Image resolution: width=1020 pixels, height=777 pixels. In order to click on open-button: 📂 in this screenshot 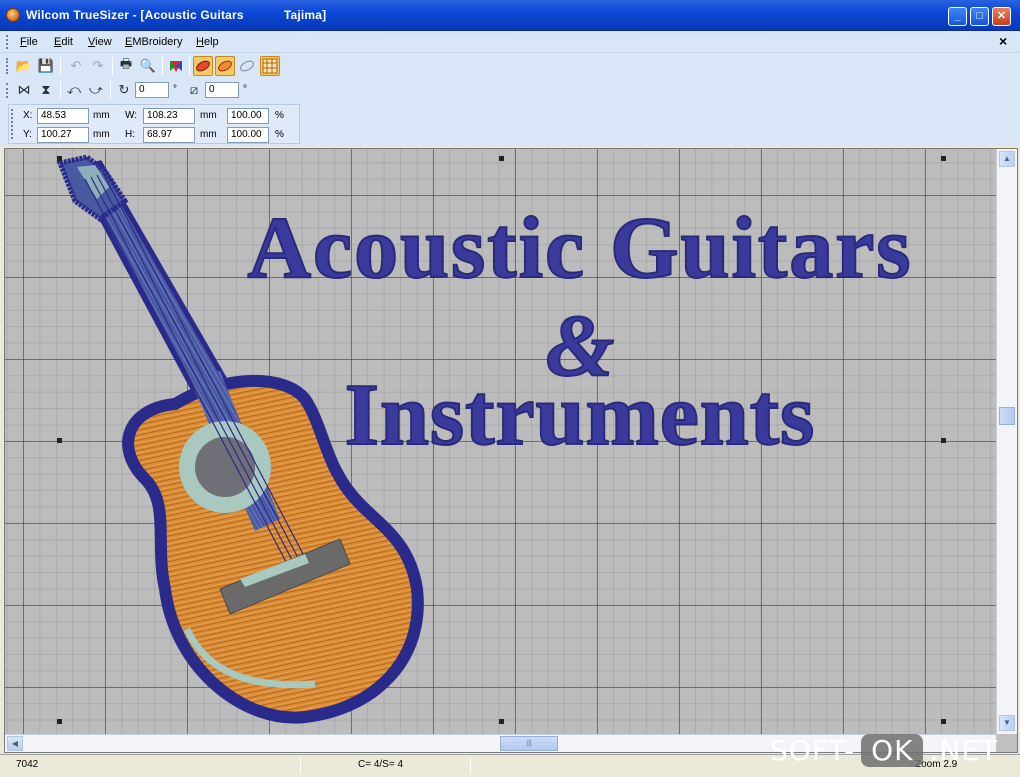, I will do `click(24, 66)`.